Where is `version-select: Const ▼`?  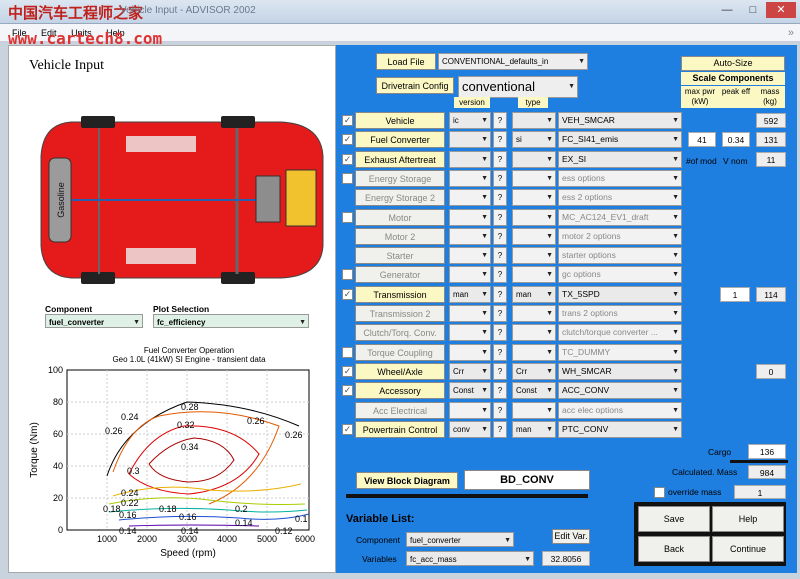
version-select: Const ▼ is located at coordinates (470, 390).